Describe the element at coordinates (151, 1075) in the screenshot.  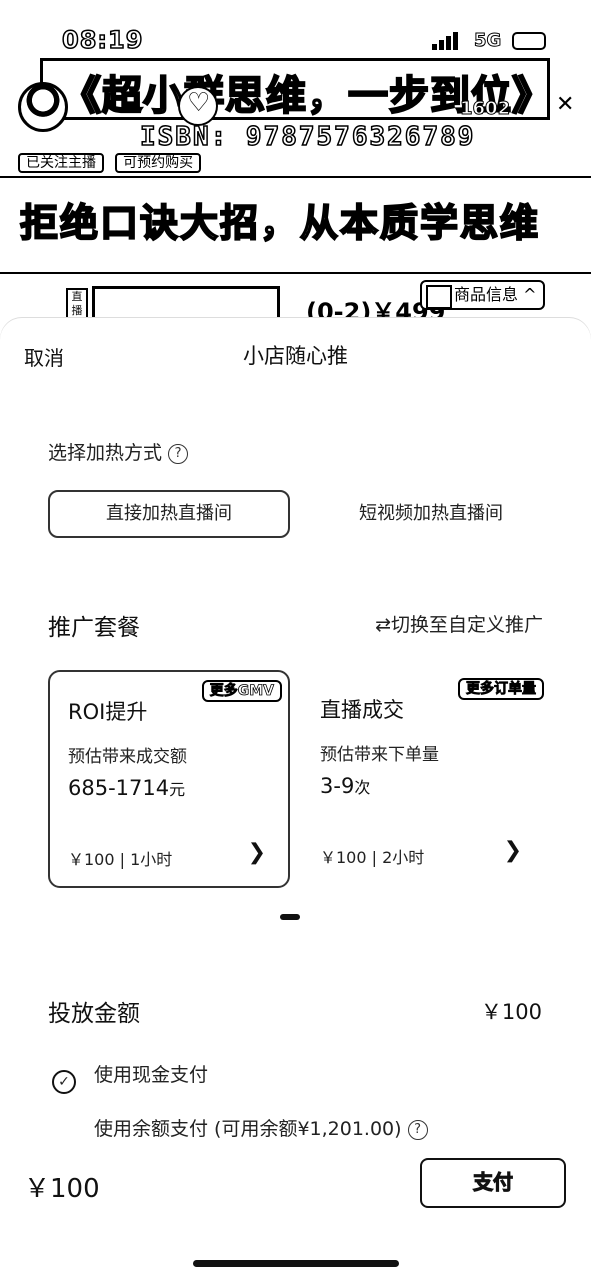
I see `pay-option-cash-label: 使用现金支付` at that location.